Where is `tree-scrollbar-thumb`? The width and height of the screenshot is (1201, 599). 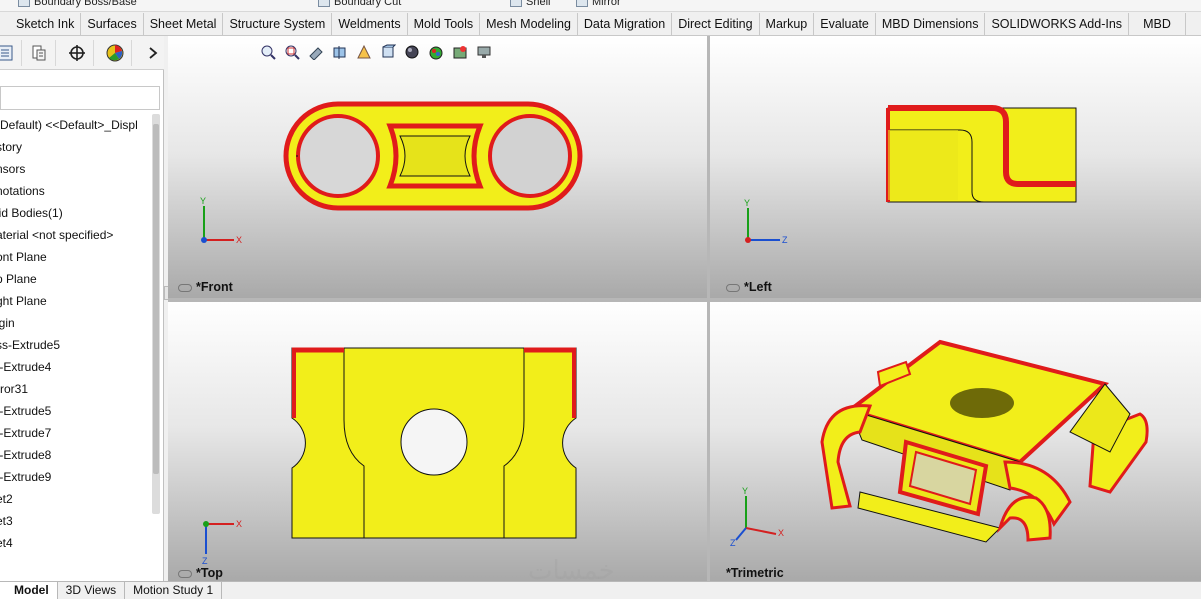 tree-scrollbar-thumb is located at coordinates (156, 299).